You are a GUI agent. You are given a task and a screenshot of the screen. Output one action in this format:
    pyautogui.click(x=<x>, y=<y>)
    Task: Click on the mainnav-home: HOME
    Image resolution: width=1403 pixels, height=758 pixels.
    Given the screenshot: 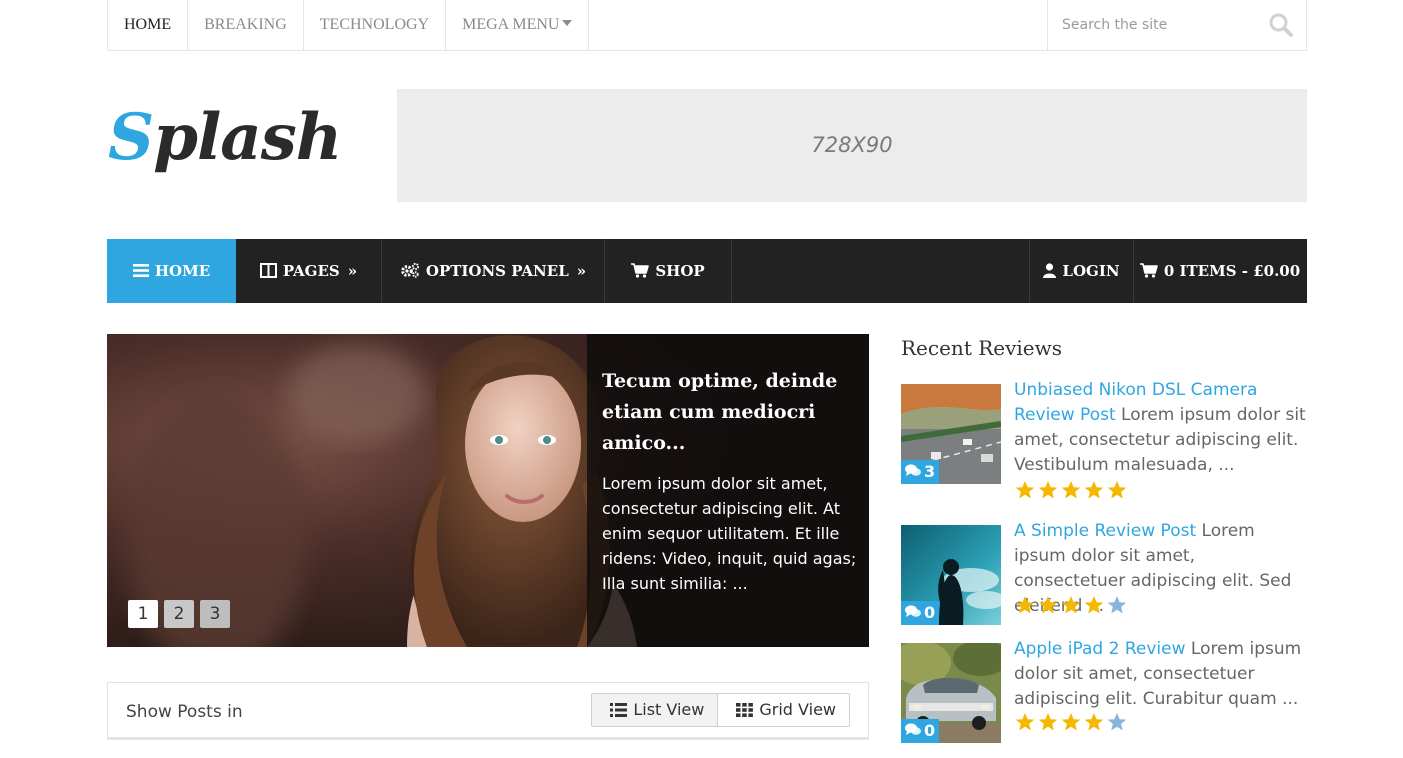 What is the action you would take?
    pyautogui.click(x=171, y=271)
    